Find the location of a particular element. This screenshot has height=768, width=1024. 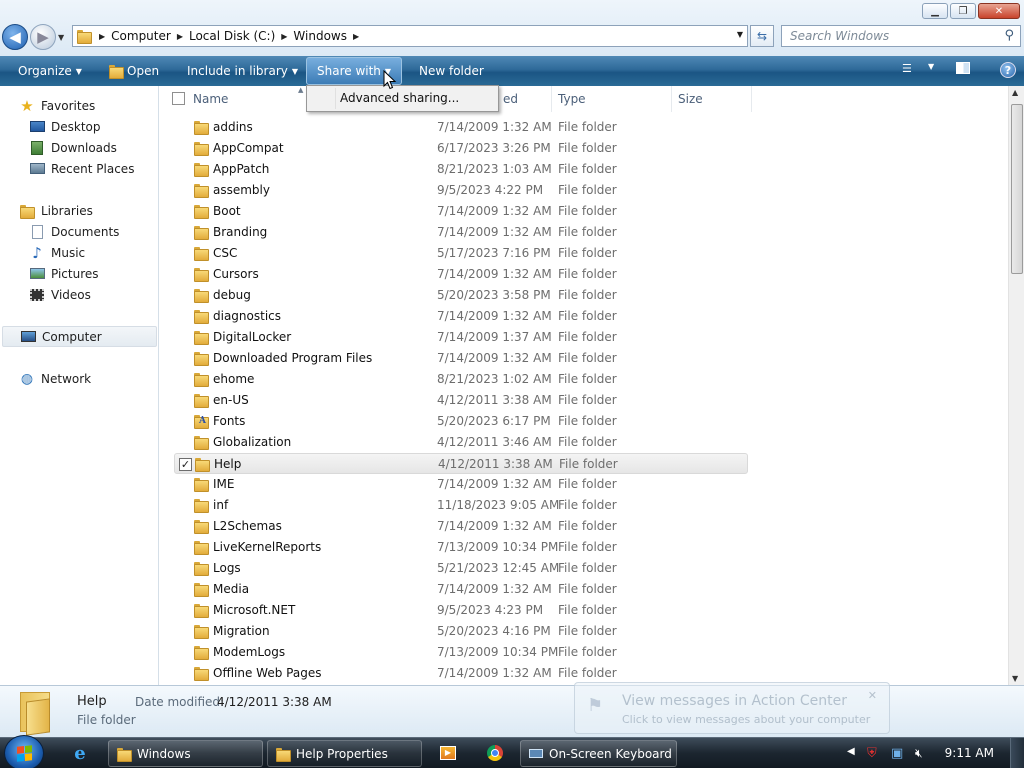

file-row: IME 7/14/2009 1:32 AM File folder is located at coordinates (461, 484).